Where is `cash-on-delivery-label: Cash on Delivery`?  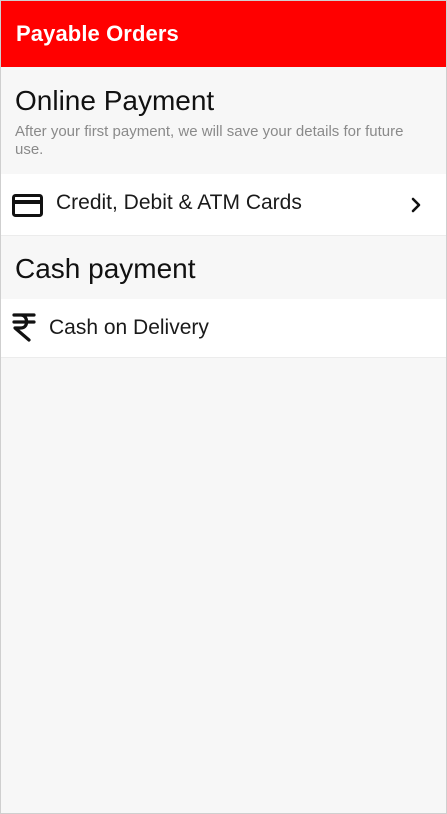
cash-on-delivery-label: Cash on Delivery is located at coordinates (129, 327).